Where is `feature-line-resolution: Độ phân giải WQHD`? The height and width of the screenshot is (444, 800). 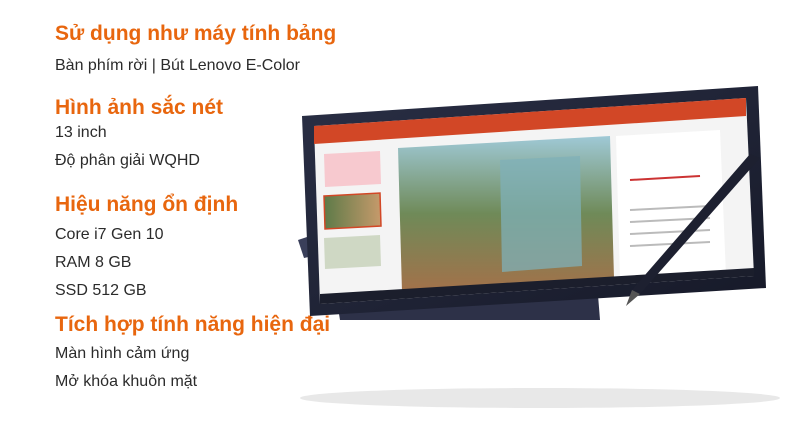 feature-line-resolution: Độ phân giải WQHD is located at coordinates (127, 160).